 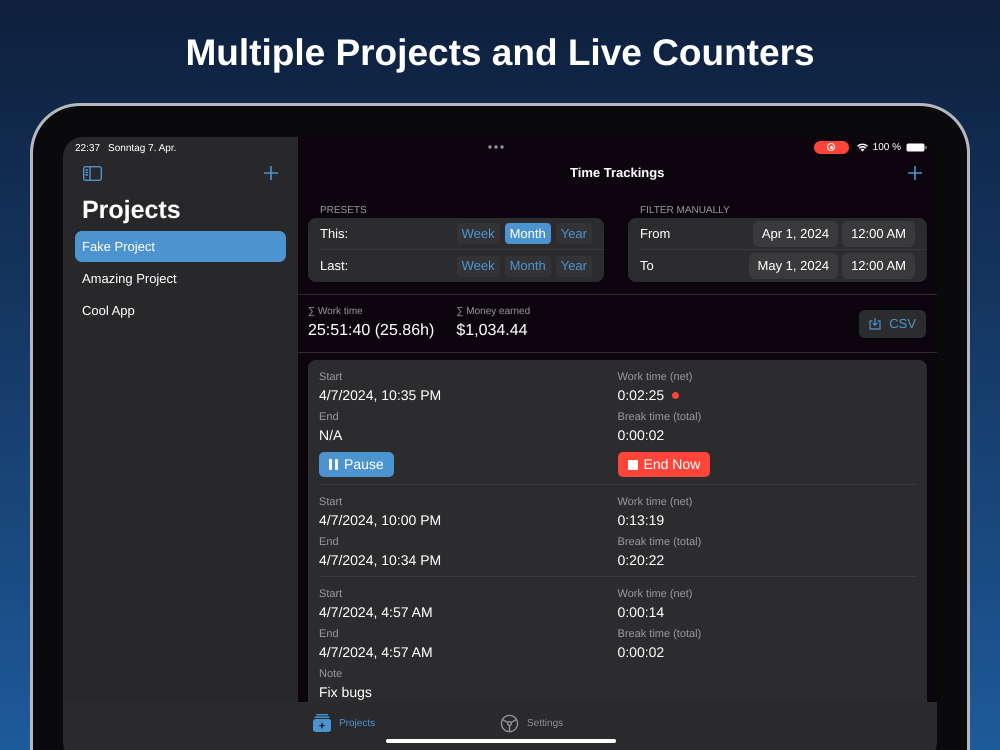 What do you see at coordinates (916, 147) in the screenshot?
I see `battery-icon` at bounding box center [916, 147].